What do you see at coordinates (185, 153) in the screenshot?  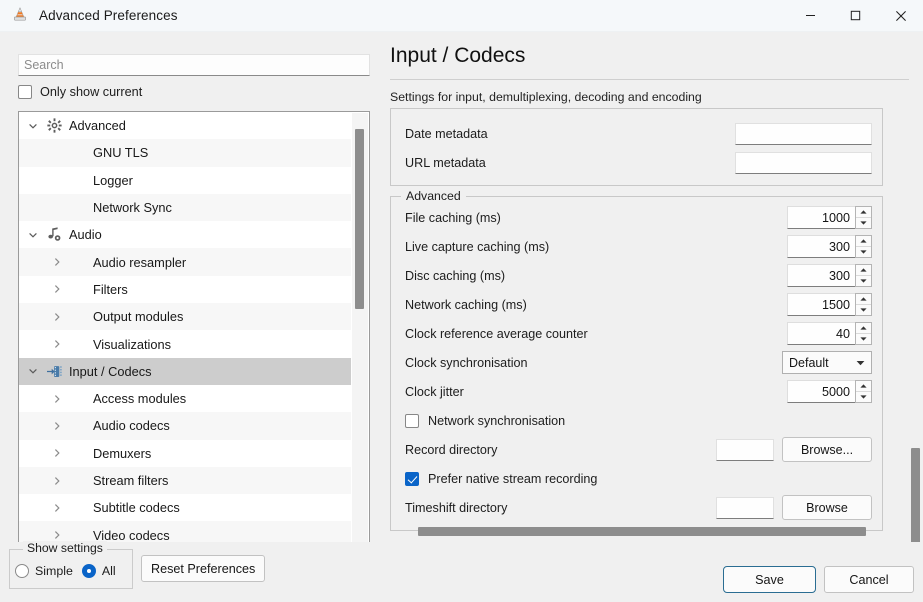 I see `tree-item-gnu-tls: GNU TLS` at bounding box center [185, 153].